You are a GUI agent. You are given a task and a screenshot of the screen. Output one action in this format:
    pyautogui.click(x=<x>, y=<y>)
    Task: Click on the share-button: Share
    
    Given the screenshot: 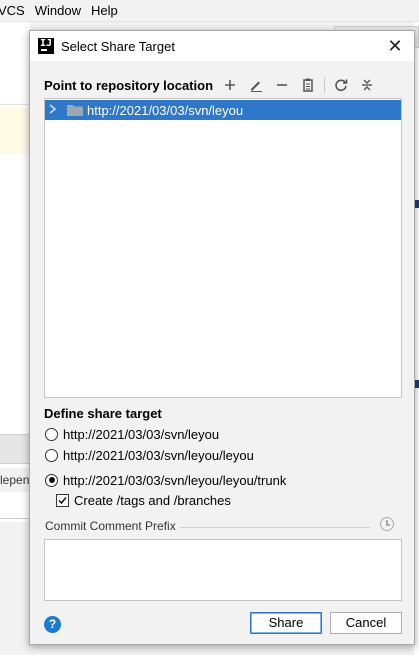 What is the action you would take?
    pyautogui.click(x=286, y=623)
    